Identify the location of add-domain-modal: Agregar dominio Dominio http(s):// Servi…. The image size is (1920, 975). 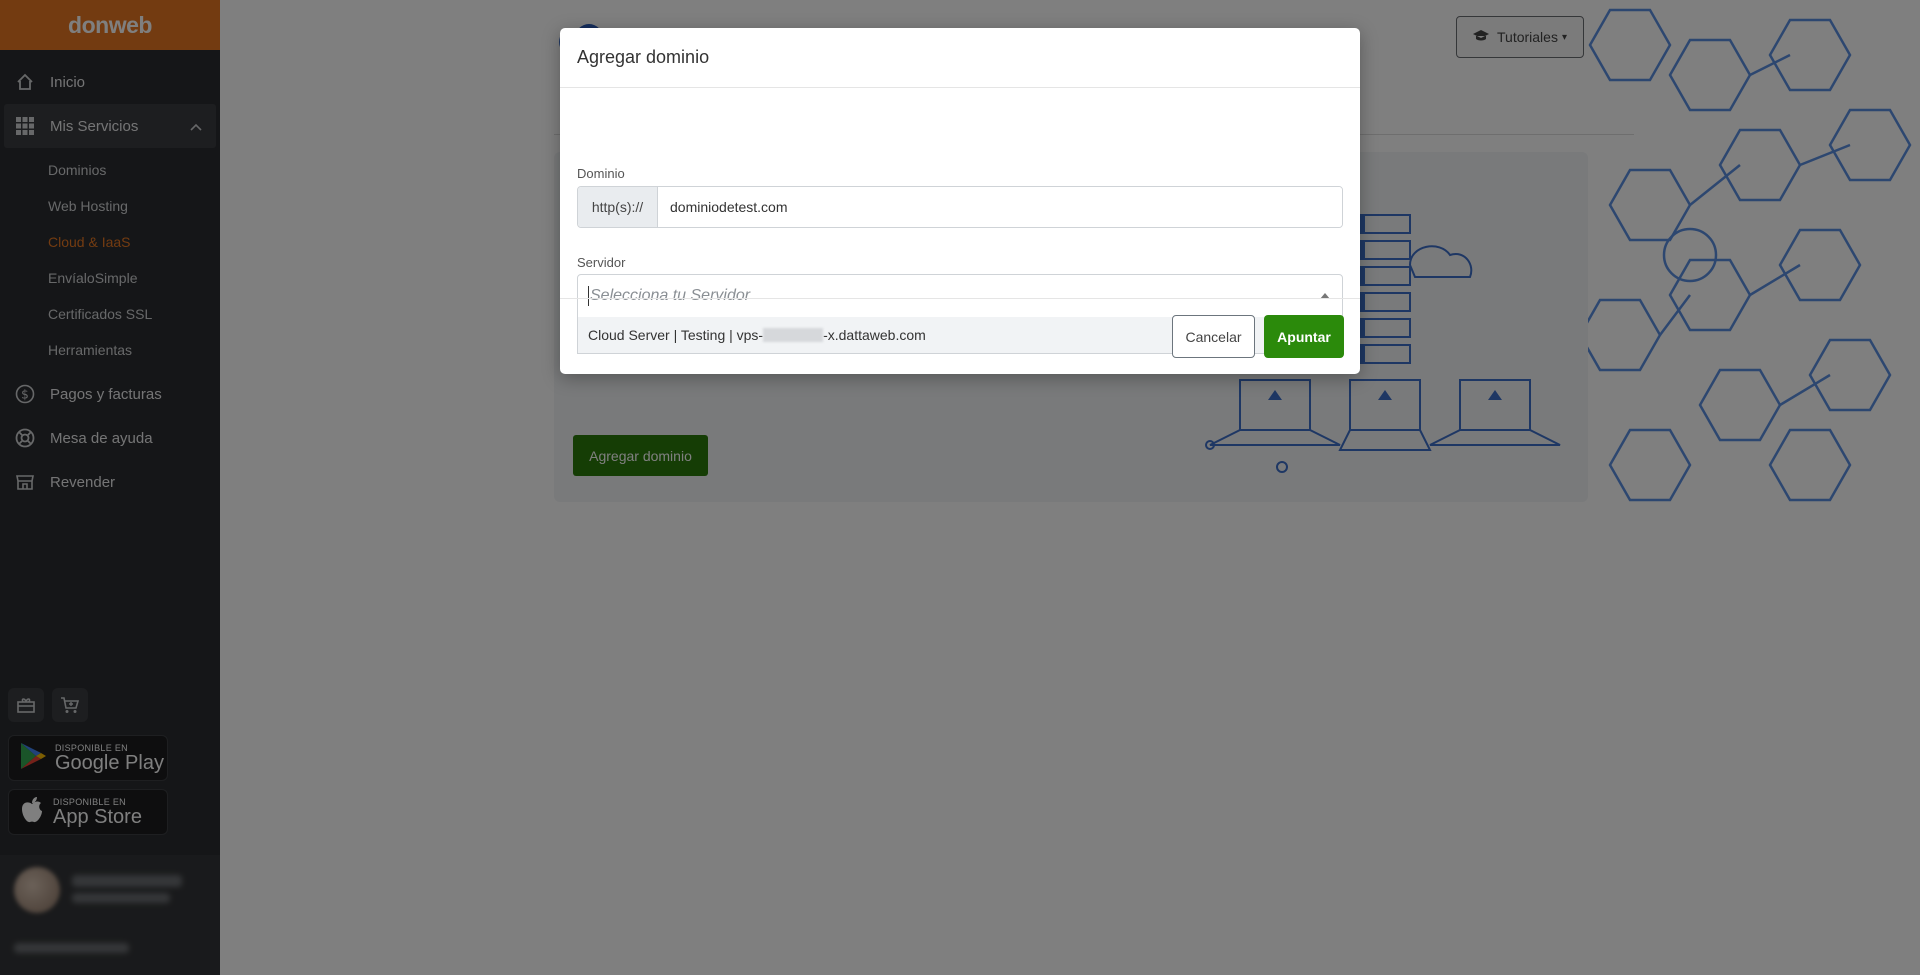
(960, 201).